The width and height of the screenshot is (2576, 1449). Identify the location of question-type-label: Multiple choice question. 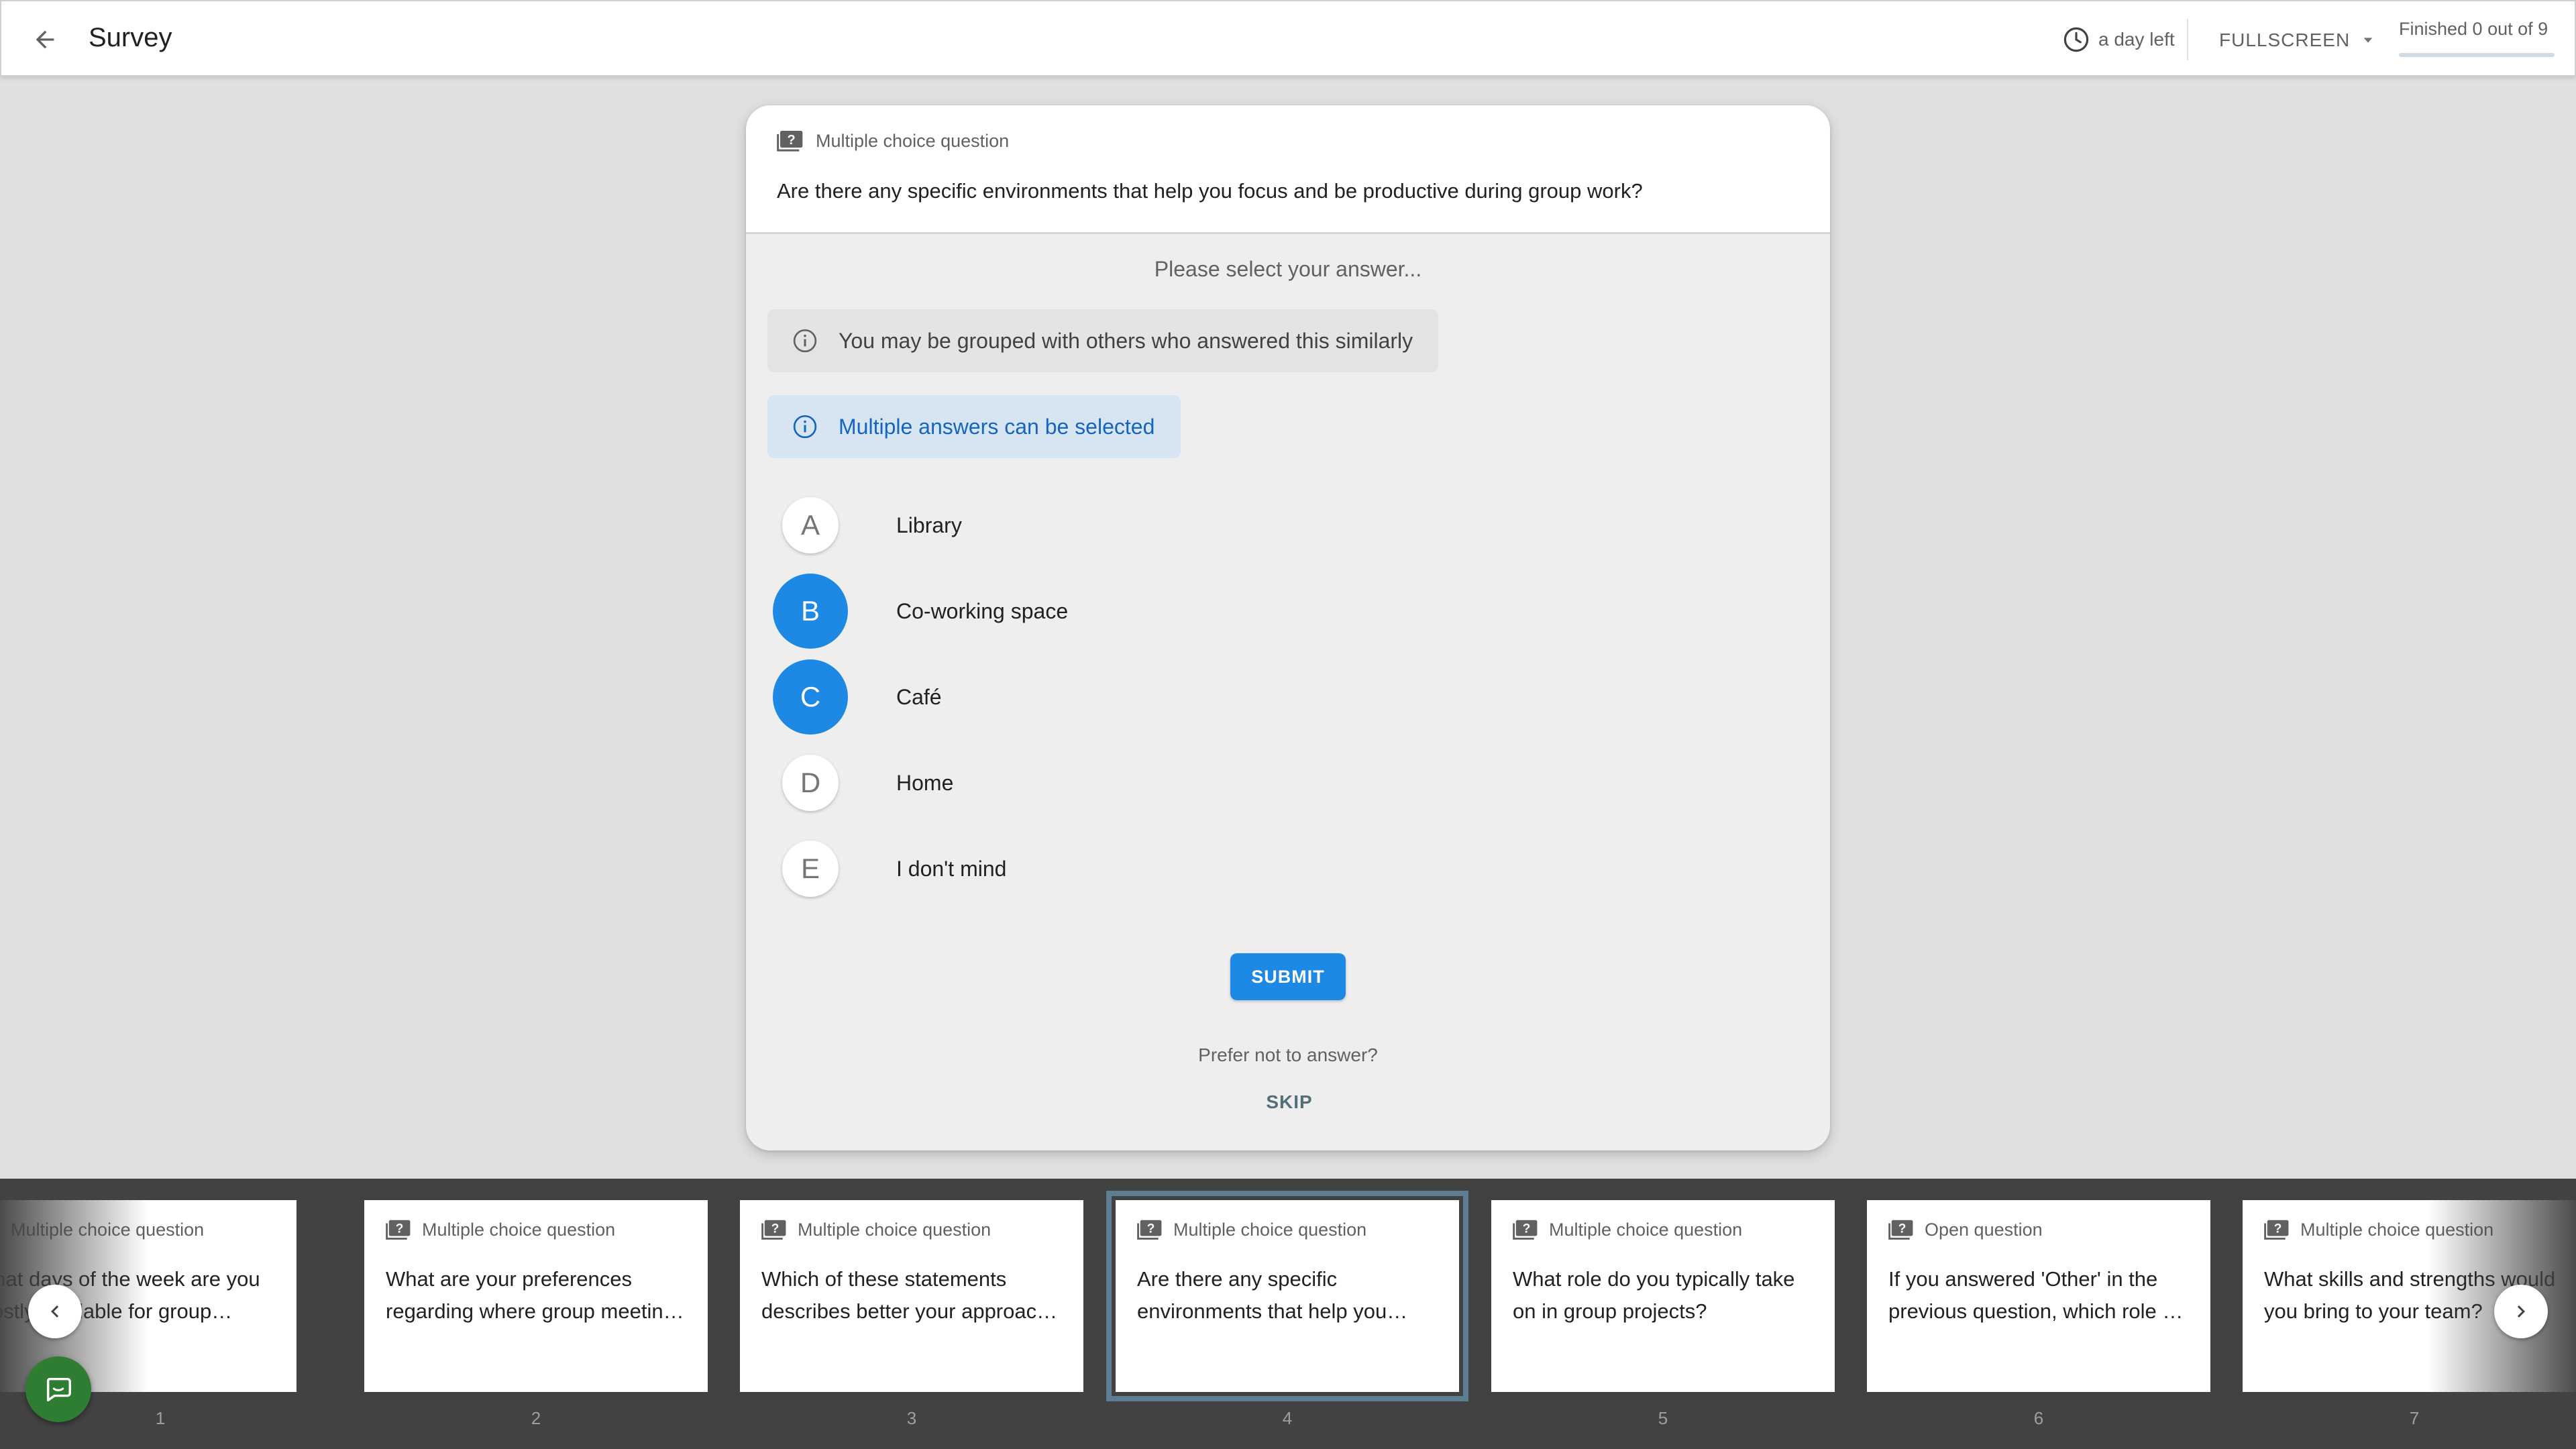
(913, 140).